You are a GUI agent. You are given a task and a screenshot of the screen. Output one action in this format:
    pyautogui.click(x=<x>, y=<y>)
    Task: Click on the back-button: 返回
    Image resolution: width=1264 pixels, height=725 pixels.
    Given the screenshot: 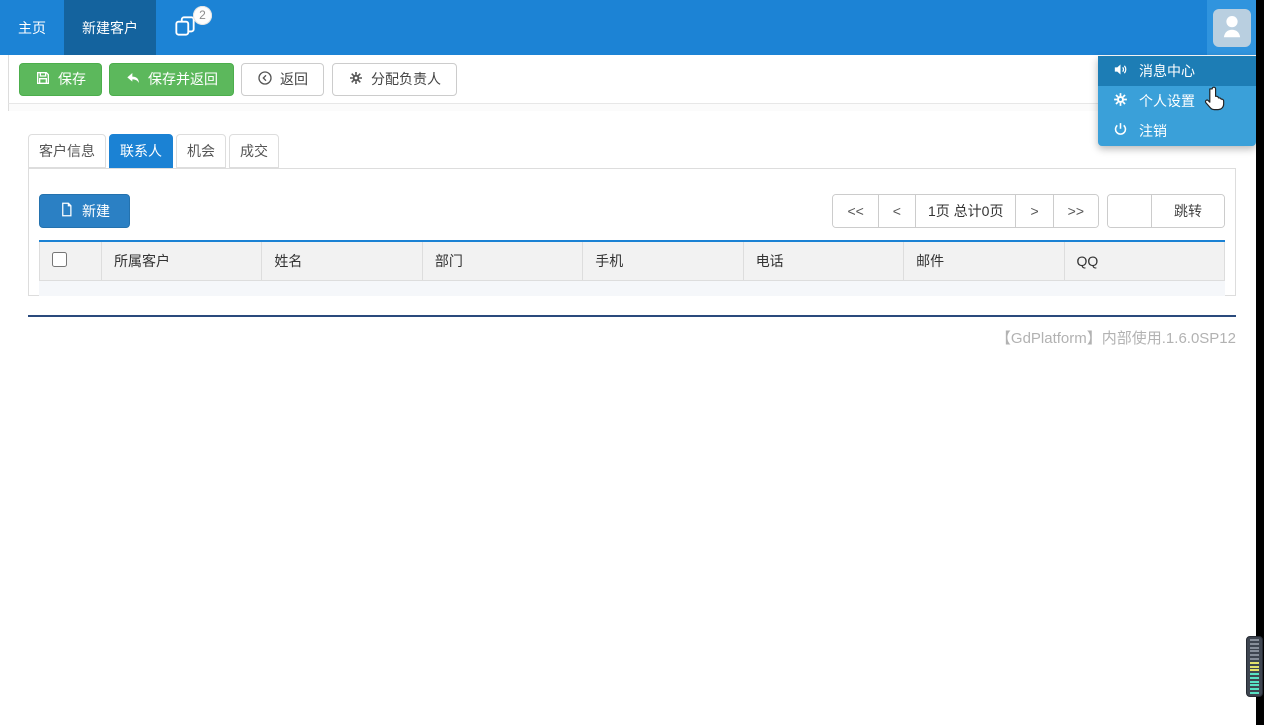 What is the action you would take?
    pyautogui.click(x=282, y=79)
    